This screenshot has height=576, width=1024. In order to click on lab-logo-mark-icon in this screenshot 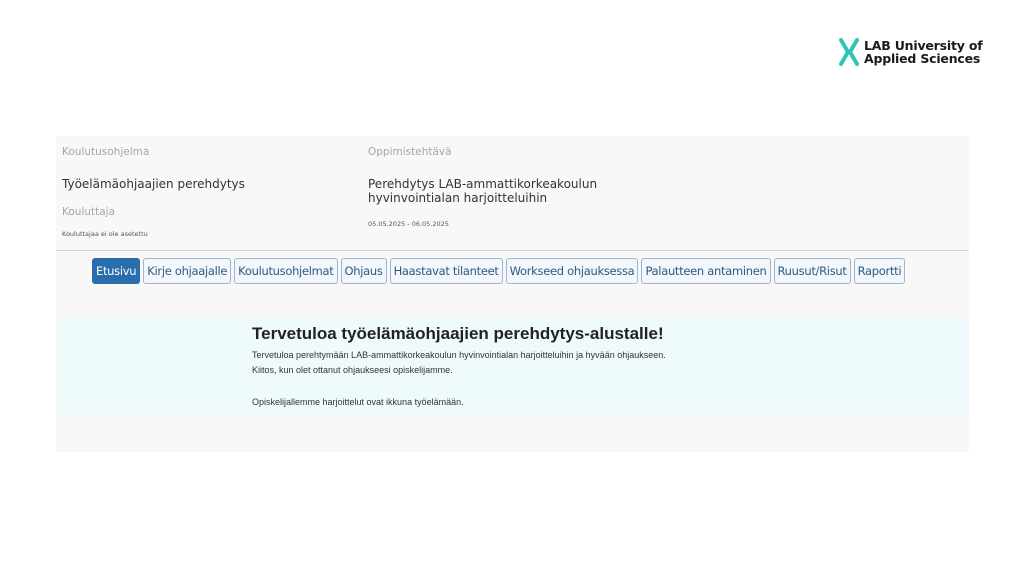, I will do `click(849, 52)`.